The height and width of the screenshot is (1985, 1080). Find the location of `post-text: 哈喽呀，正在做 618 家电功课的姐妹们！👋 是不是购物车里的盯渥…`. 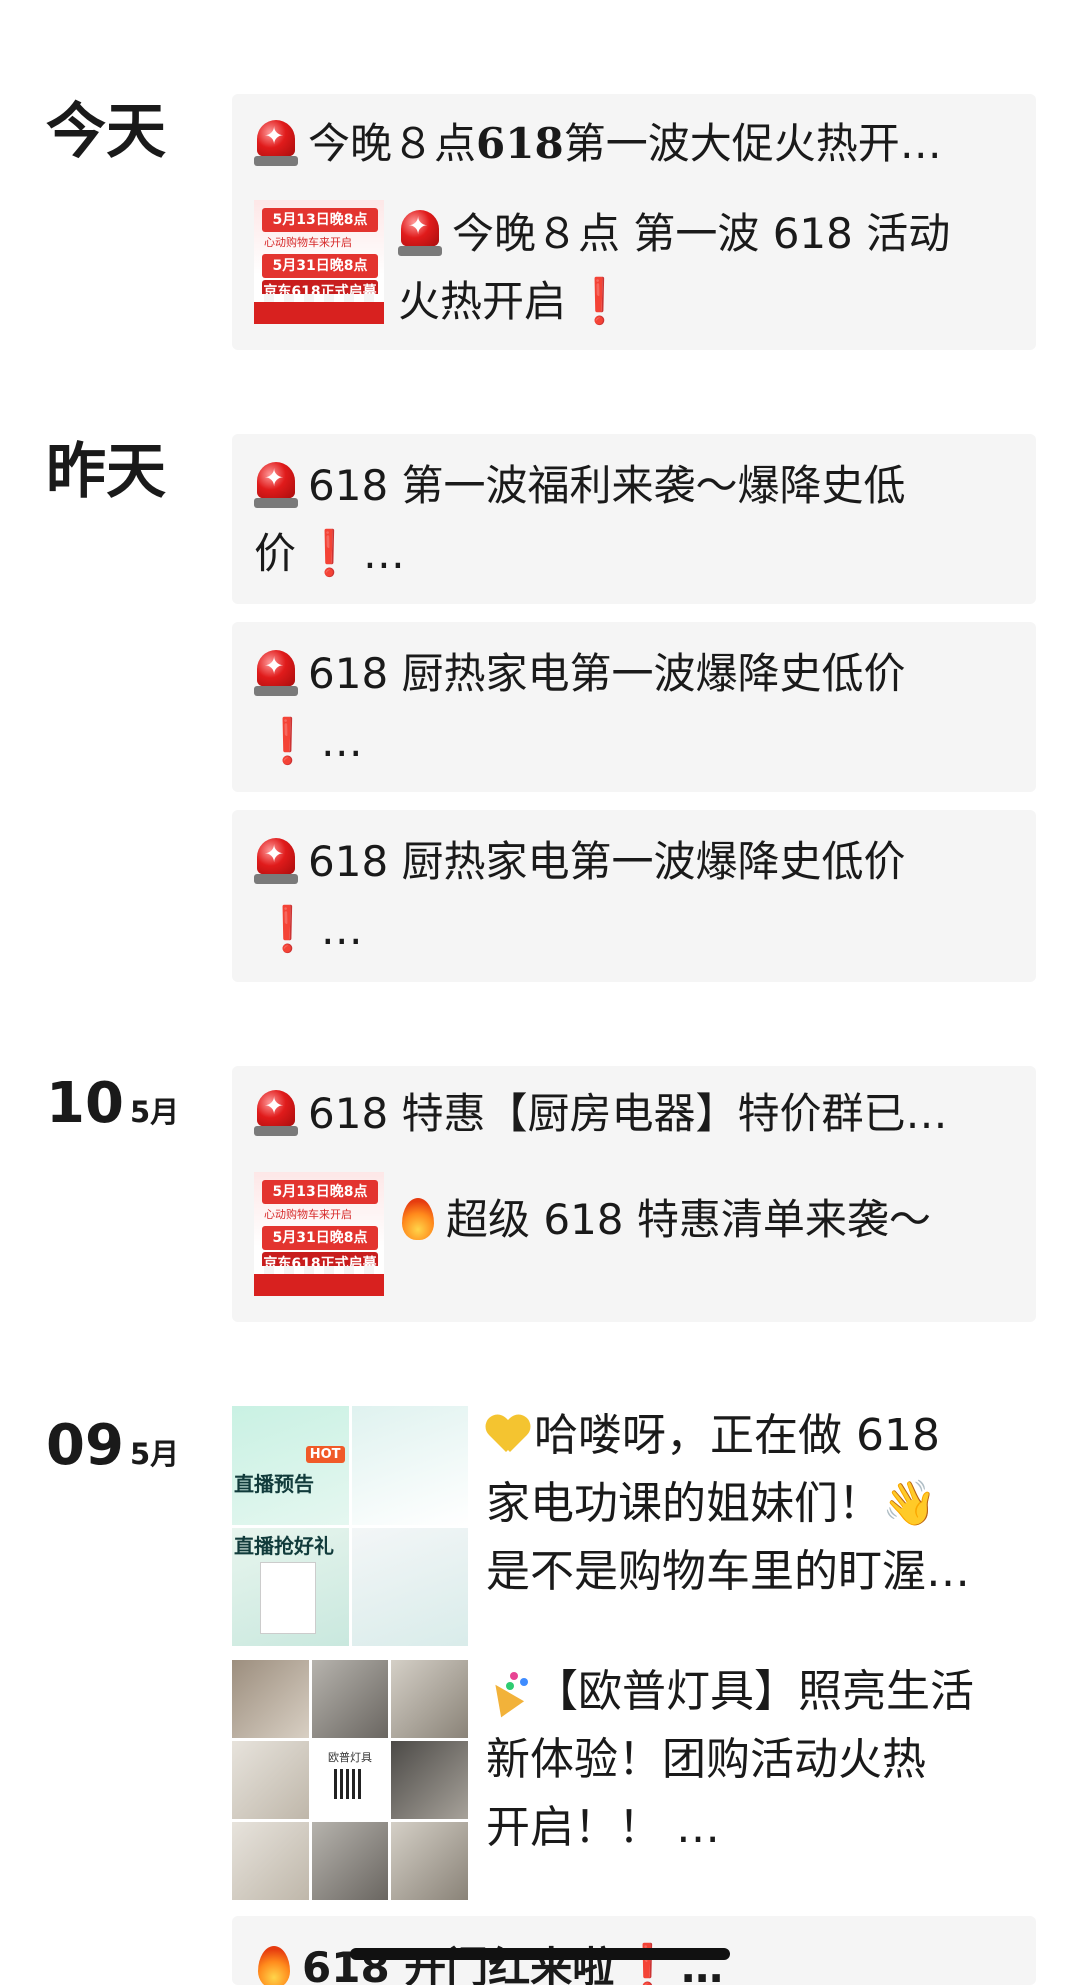

post-text: 哈喽呀，正在做 618 家电功课的姐妹们！👋 是不是购物车里的盯渥… is located at coordinates (768, 1504).